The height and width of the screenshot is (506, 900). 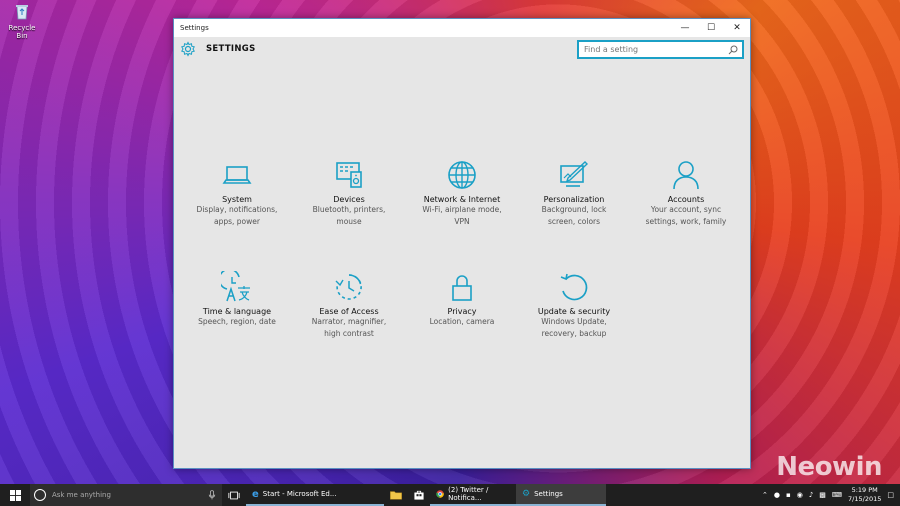 What do you see at coordinates (237, 175) in the screenshot?
I see `laptop-icon` at bounding box center [237, 175].